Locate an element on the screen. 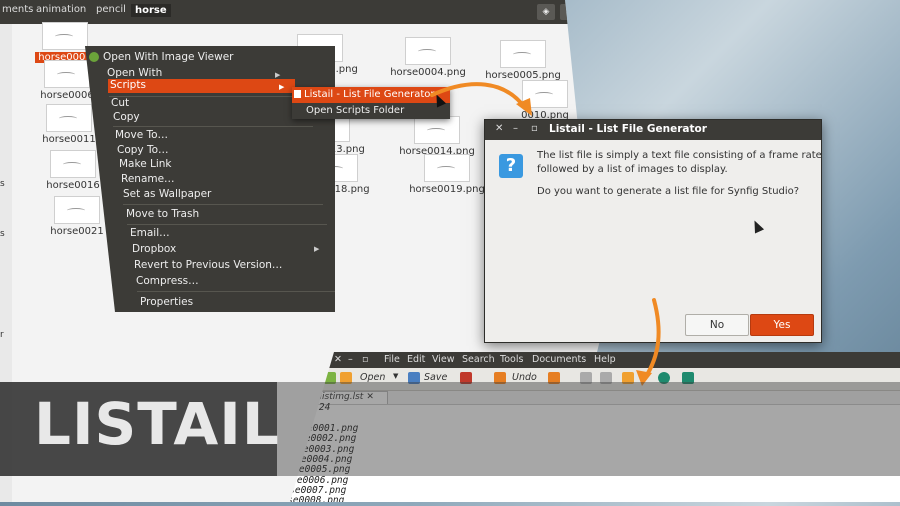 The width and height of the screenshot is (900, 506). banner-box: LISTAIL is located at coordinates (140, 429).